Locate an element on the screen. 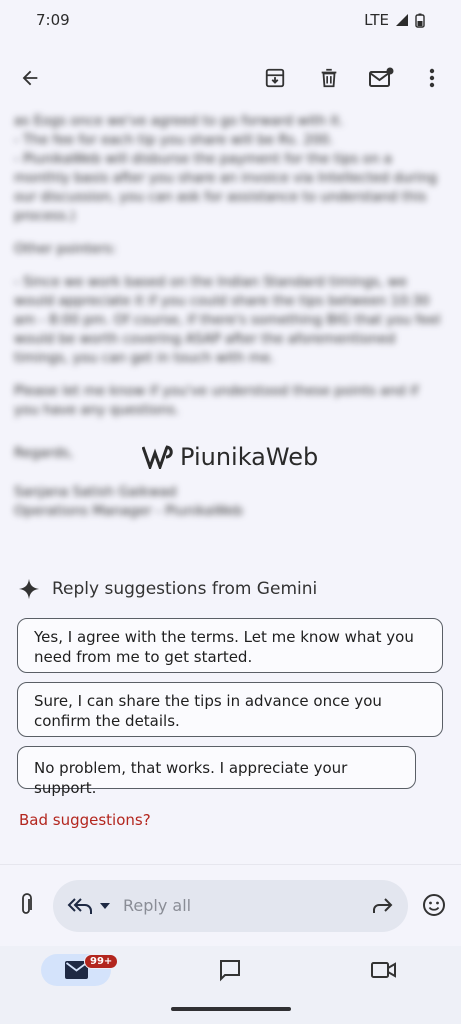 The height and width of the screenshot is (1024, 461). trash-icon is located at coordinates (329, 78).